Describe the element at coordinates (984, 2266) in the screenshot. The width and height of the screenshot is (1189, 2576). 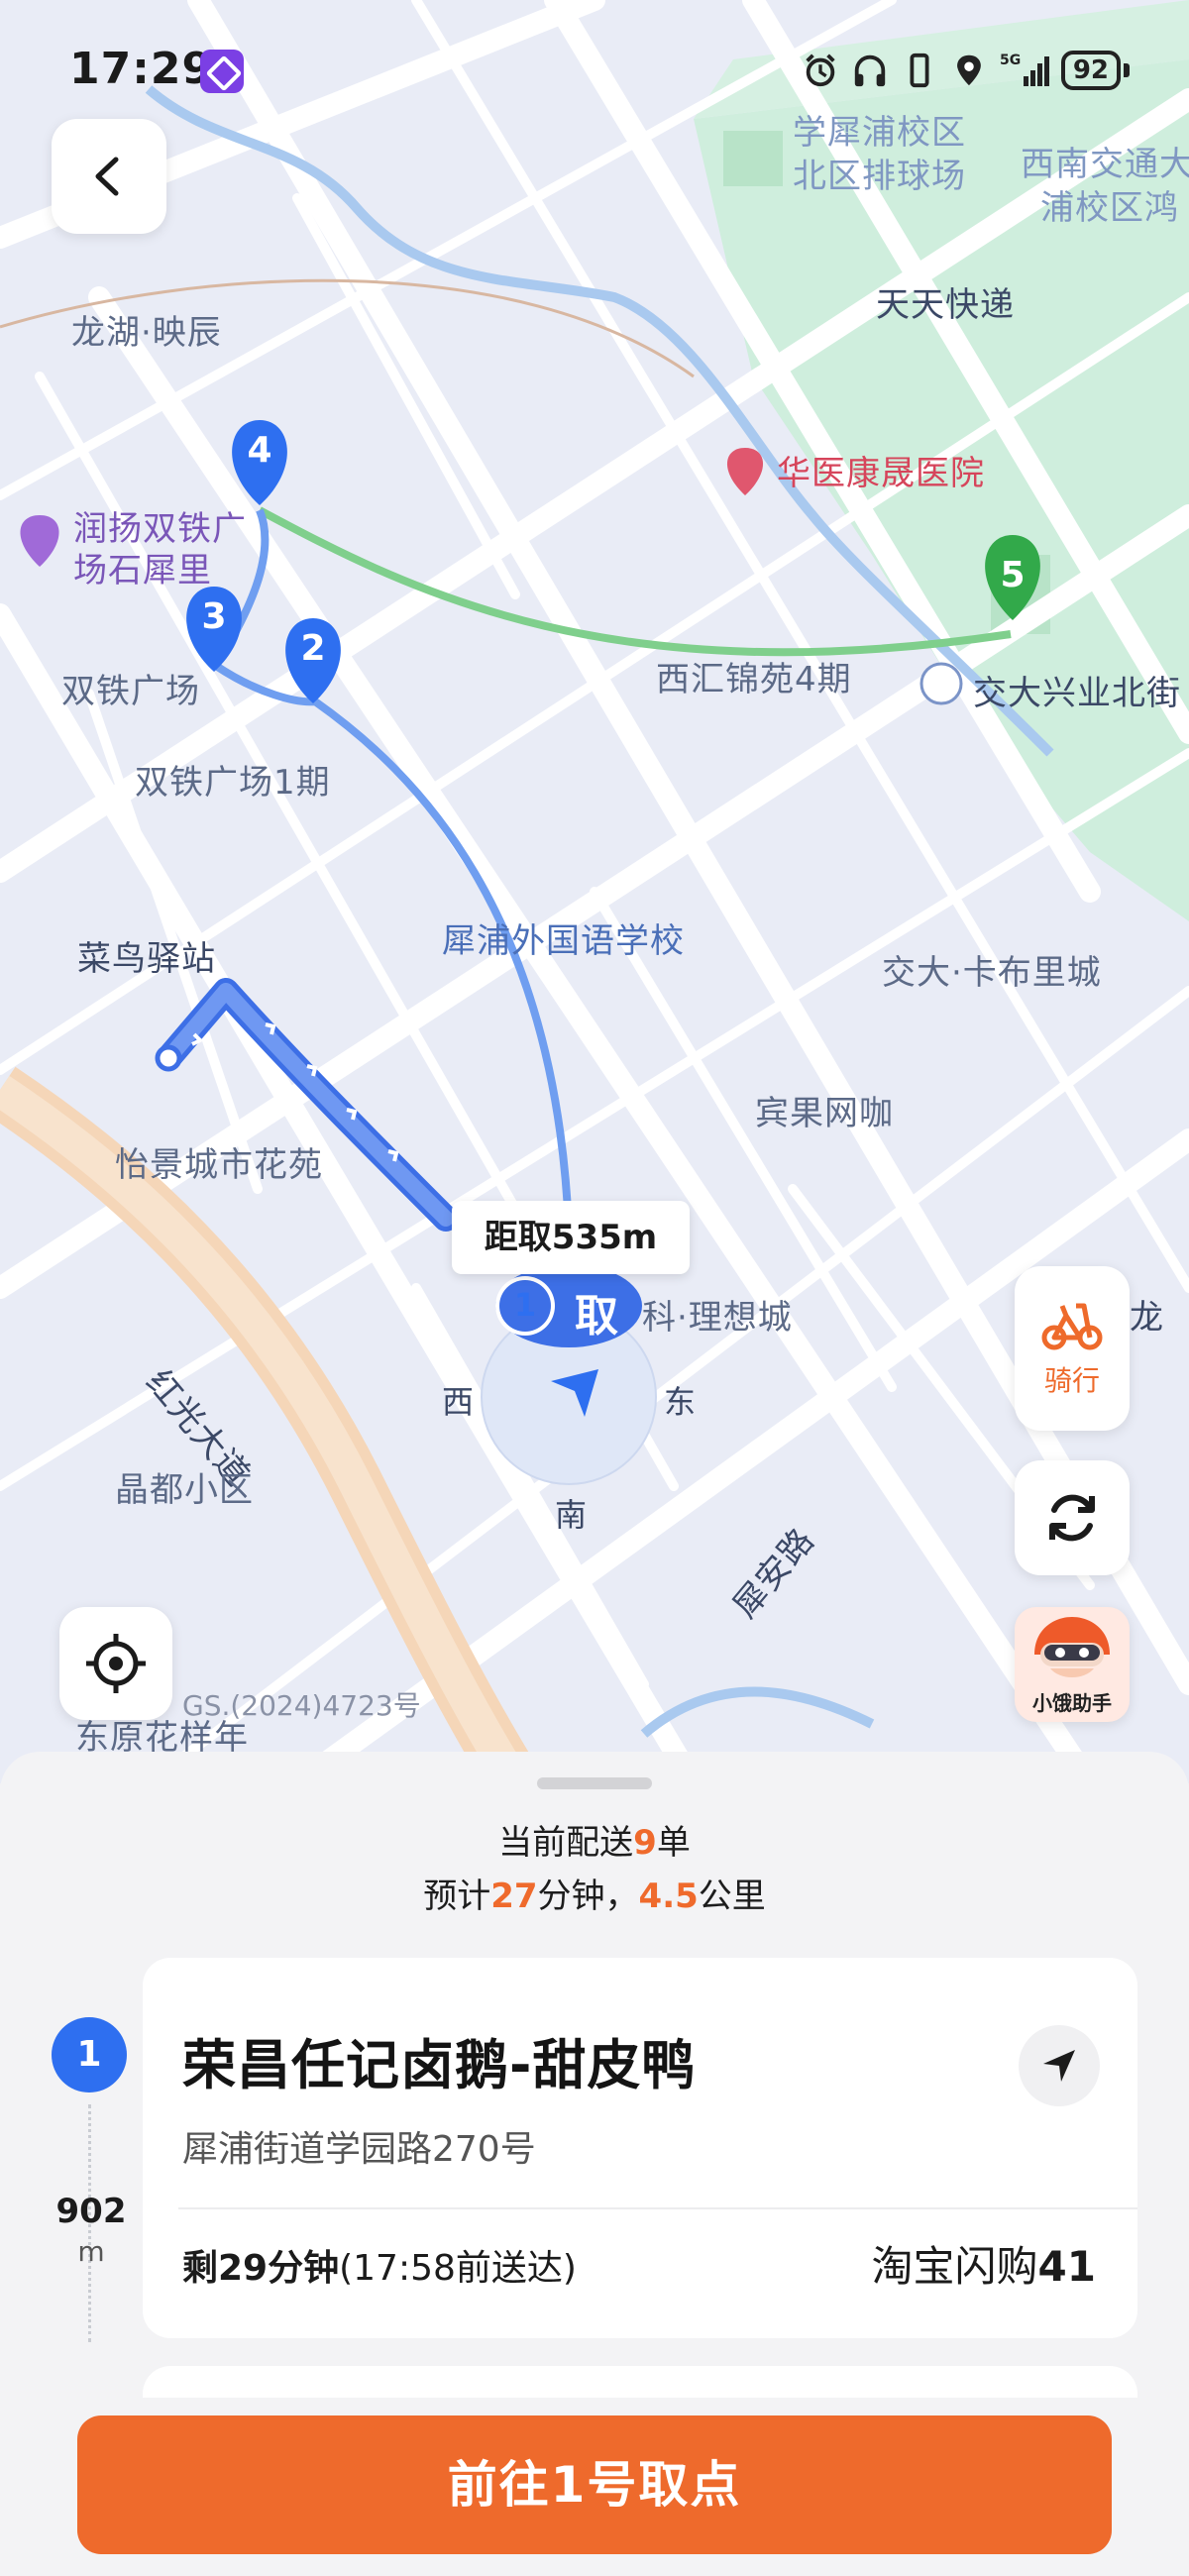
I see `order-source: 淘宝闪购41` at that location.